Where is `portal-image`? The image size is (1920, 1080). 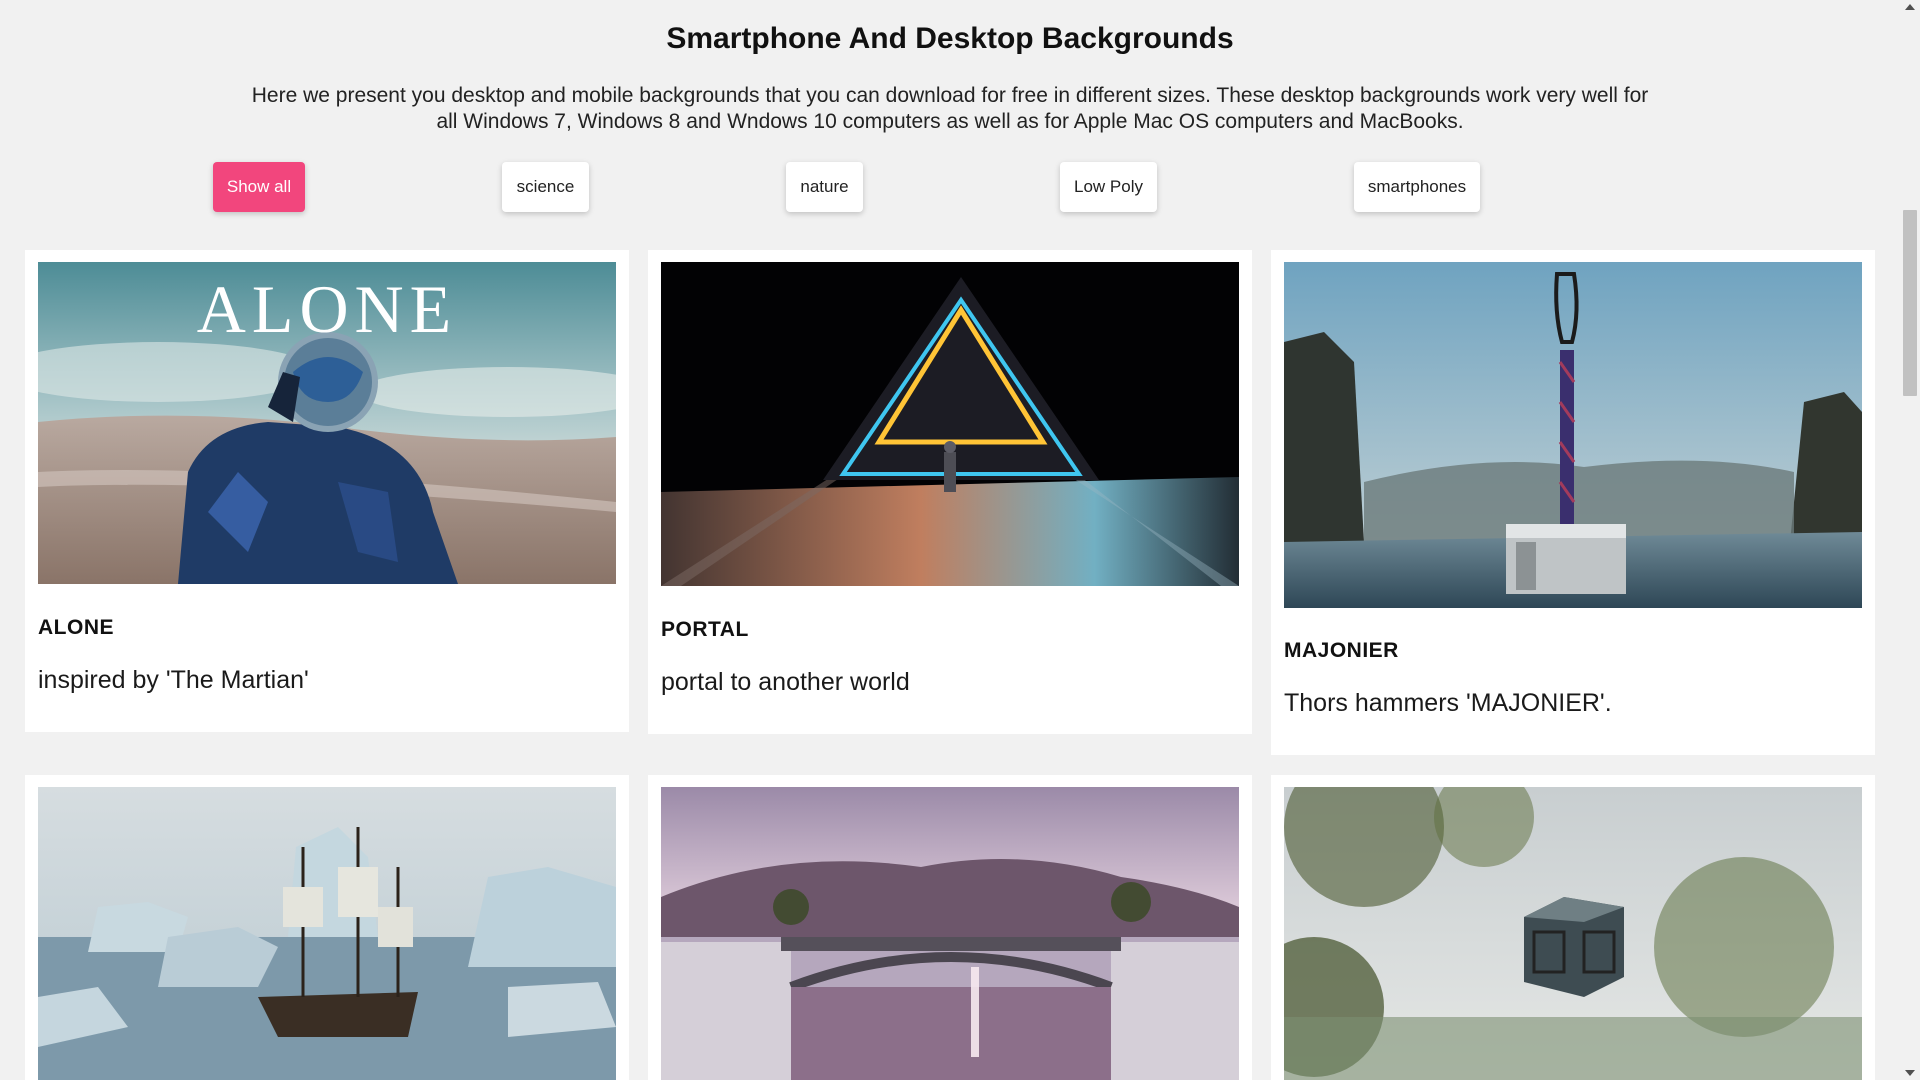
portal-image is located at coordinates (950, 424).